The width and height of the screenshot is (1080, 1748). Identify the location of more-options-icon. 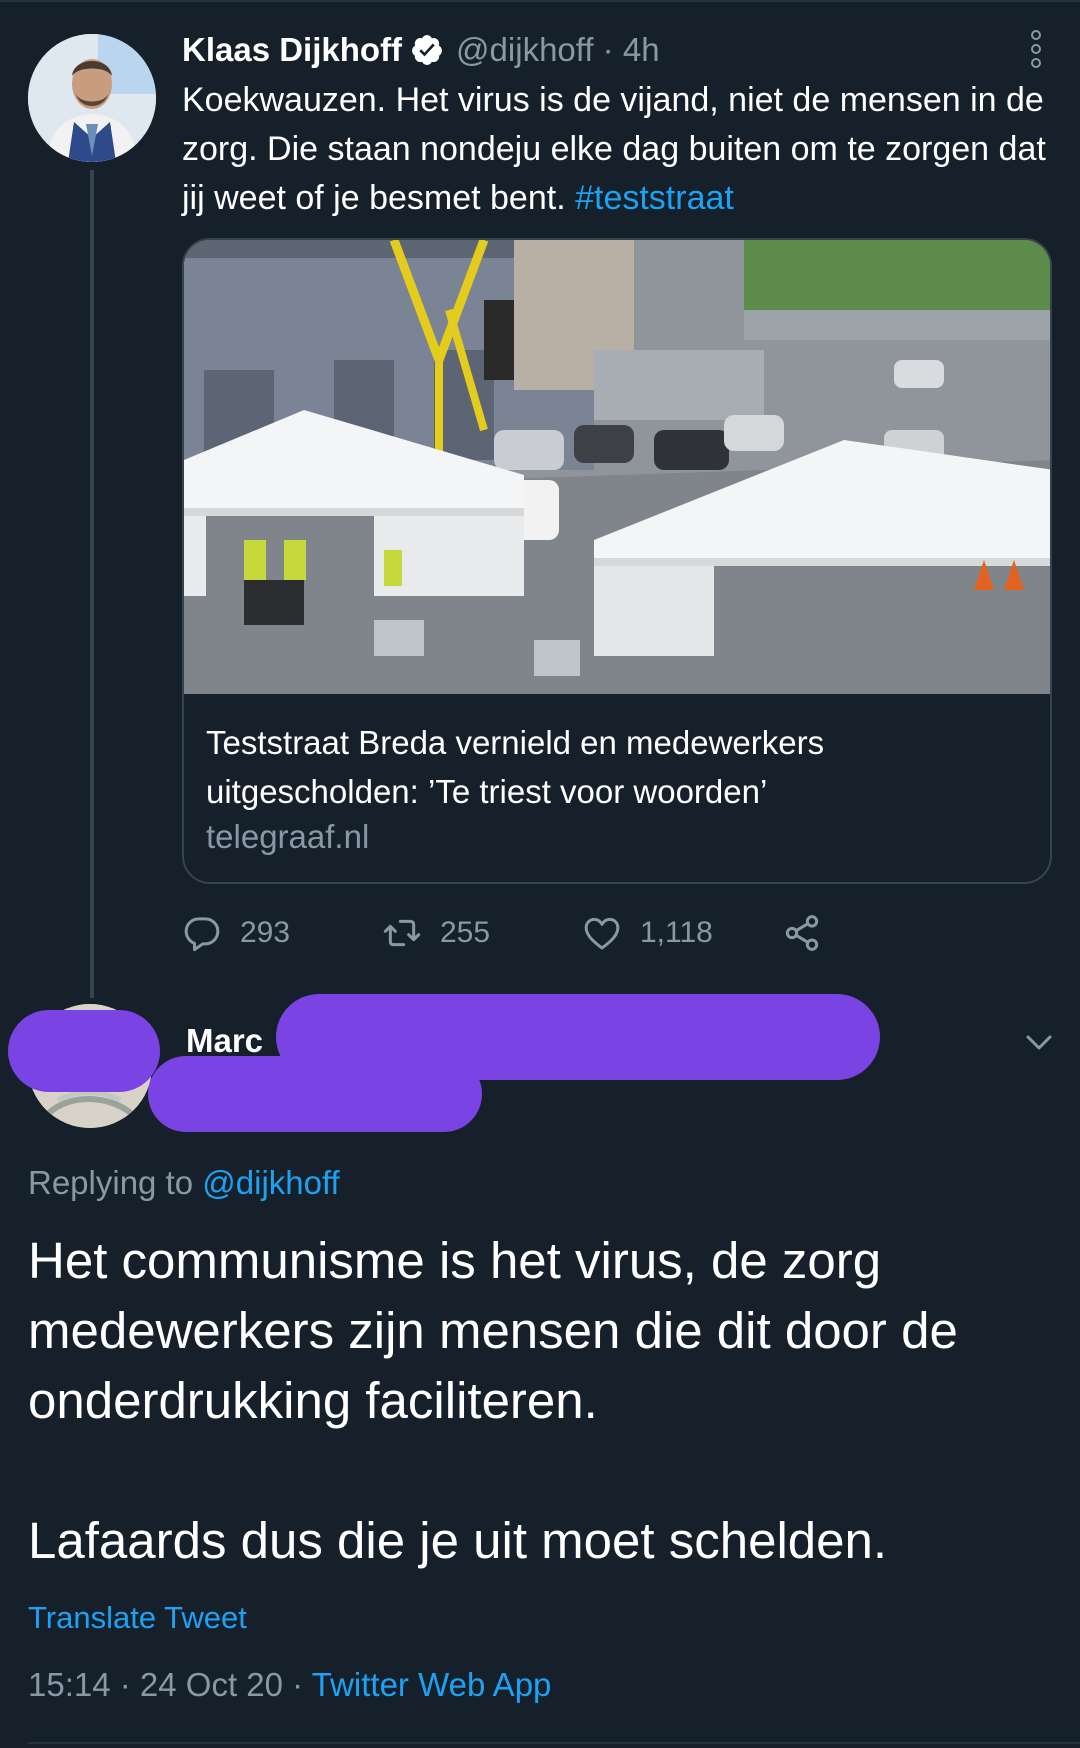
(1036, 49).